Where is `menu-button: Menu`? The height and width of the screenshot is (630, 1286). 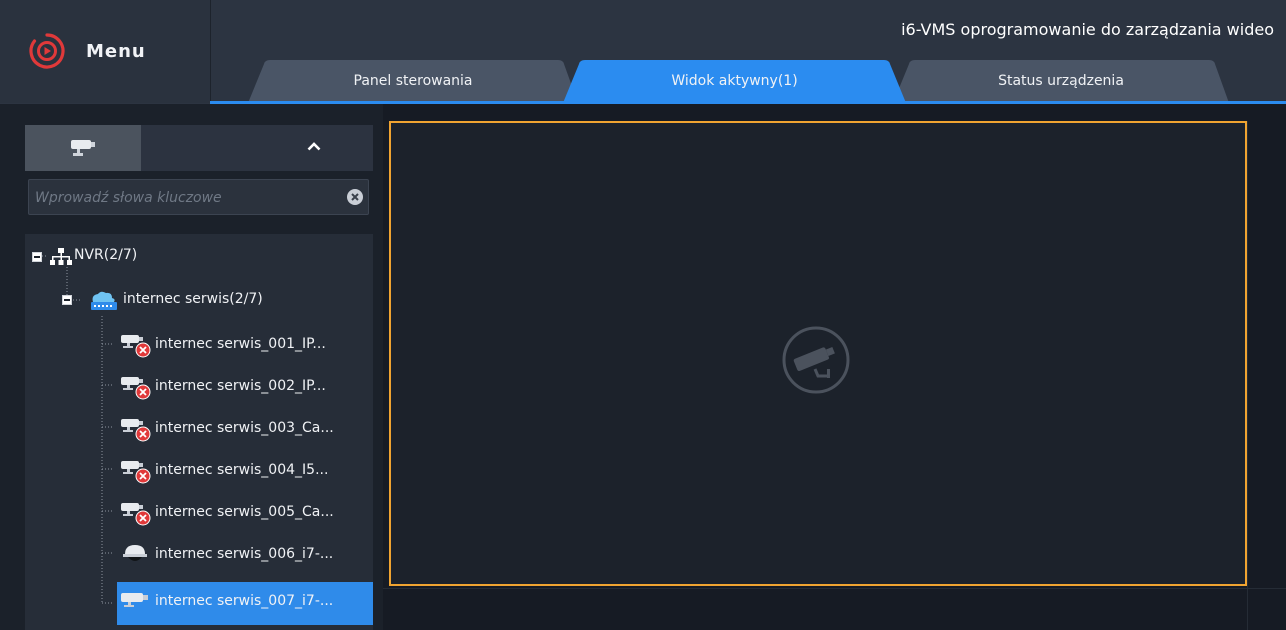 menu-button: Menu is located at coordinates (105, 51).